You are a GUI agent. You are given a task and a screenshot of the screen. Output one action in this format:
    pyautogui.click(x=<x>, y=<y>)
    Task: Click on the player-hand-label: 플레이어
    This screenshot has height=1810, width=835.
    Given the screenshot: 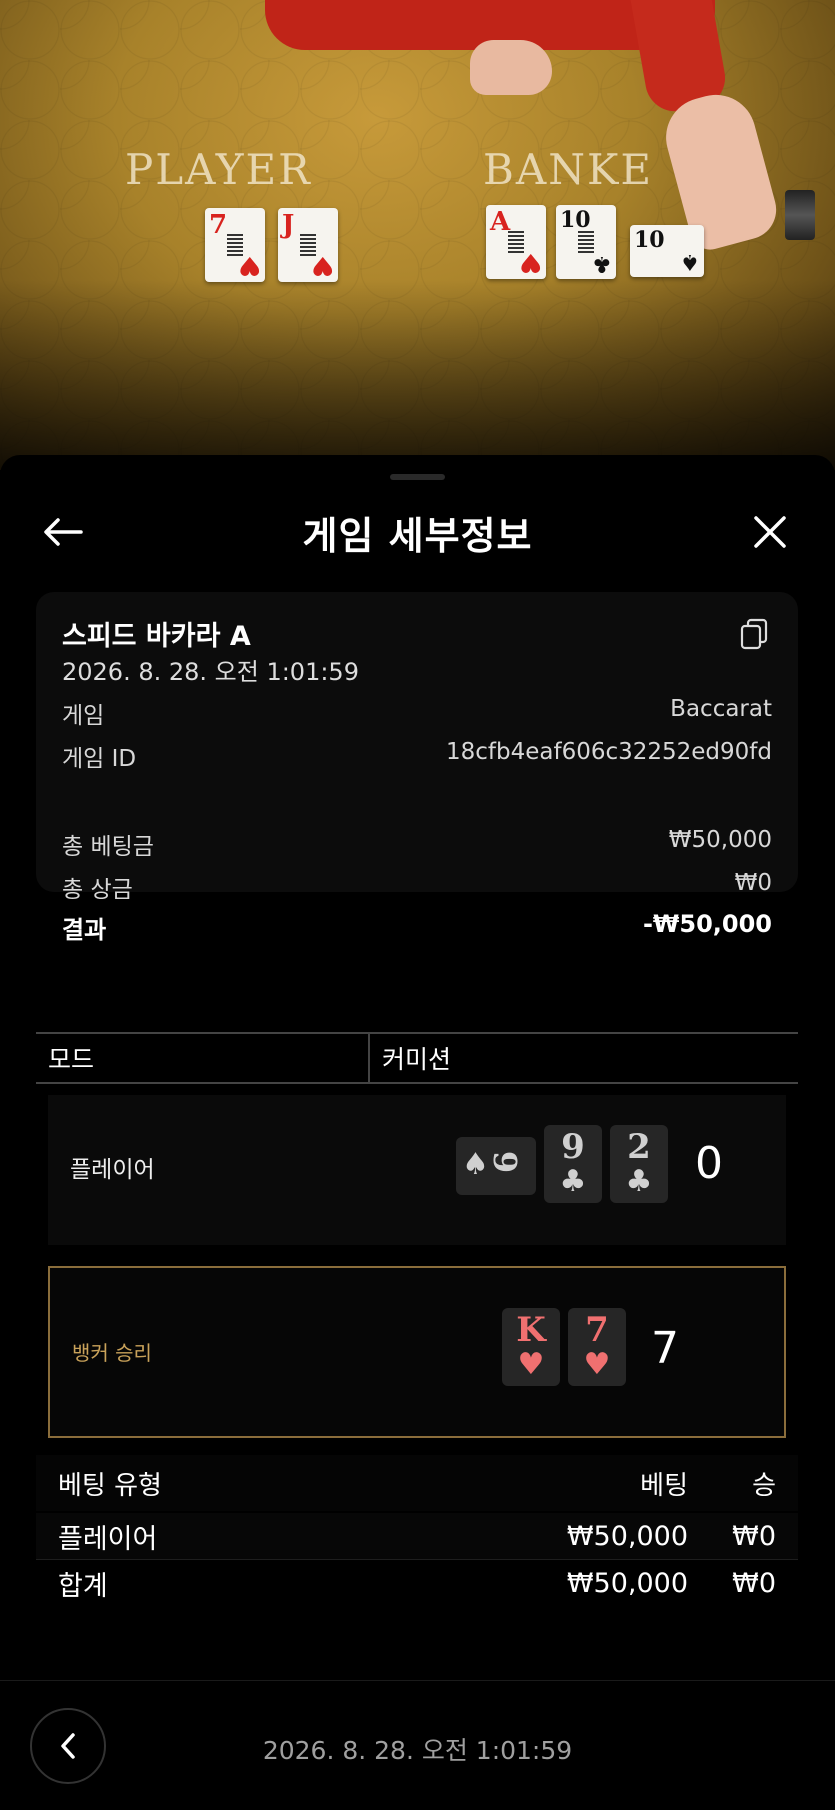 What is the action you would take?
    pyautogui.click(x=112, y=1170)
    